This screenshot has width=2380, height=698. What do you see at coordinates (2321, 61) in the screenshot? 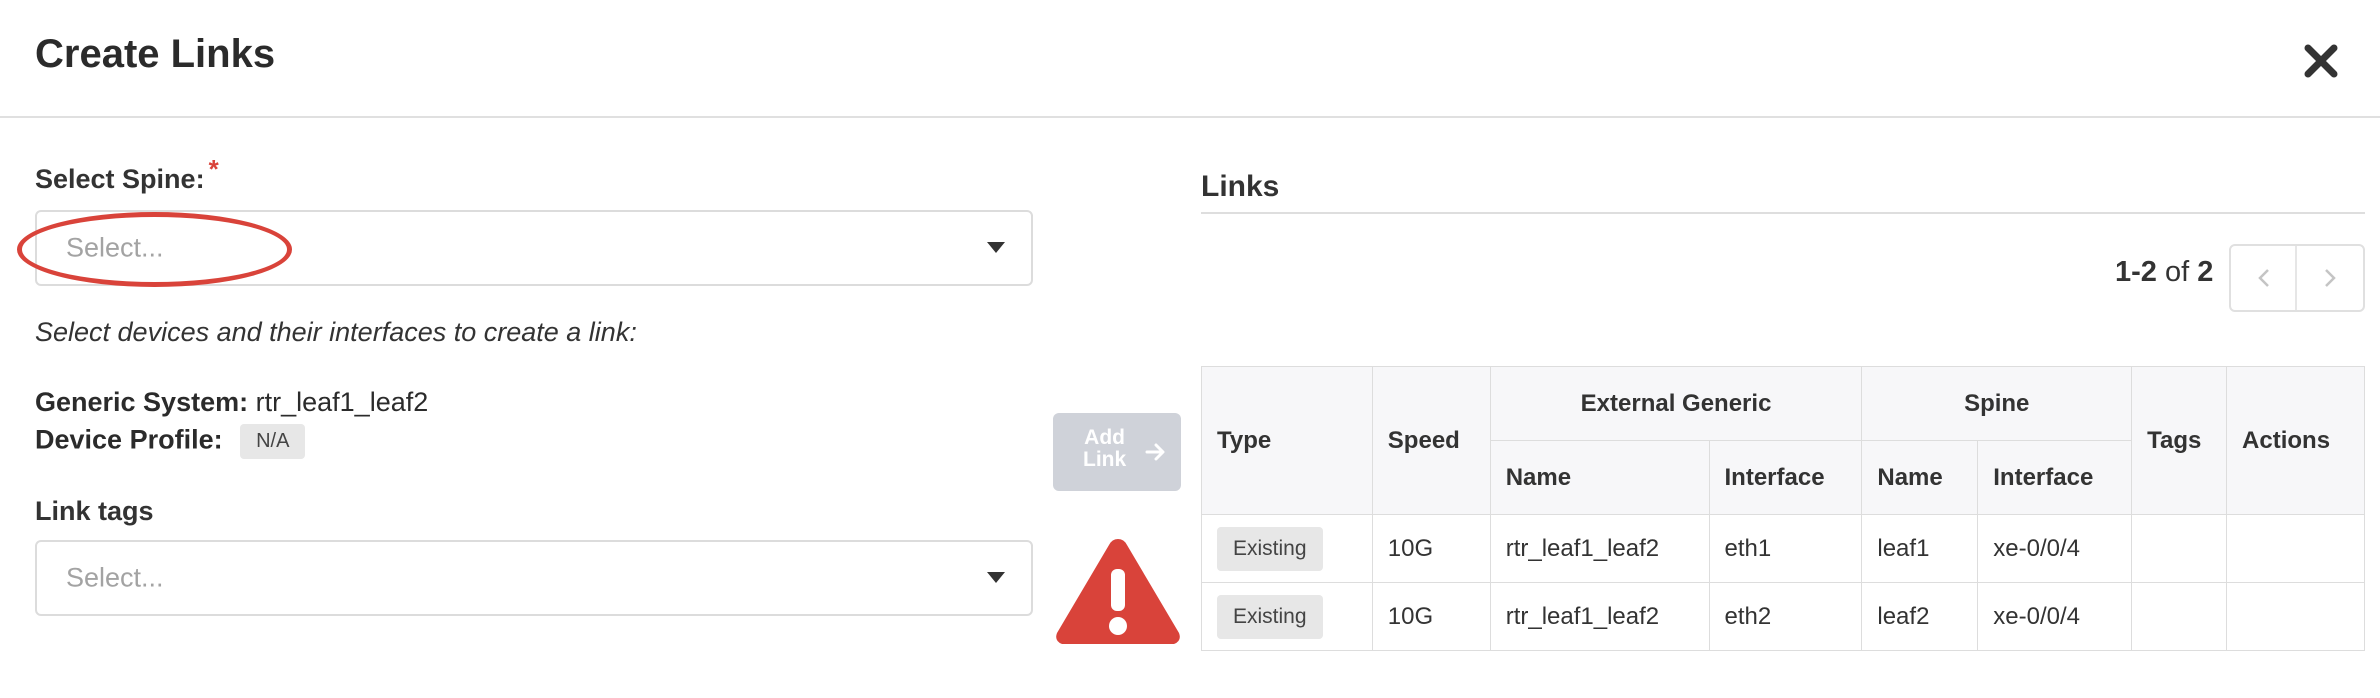
I see `close-icon` at bounding box center [2321, 61].